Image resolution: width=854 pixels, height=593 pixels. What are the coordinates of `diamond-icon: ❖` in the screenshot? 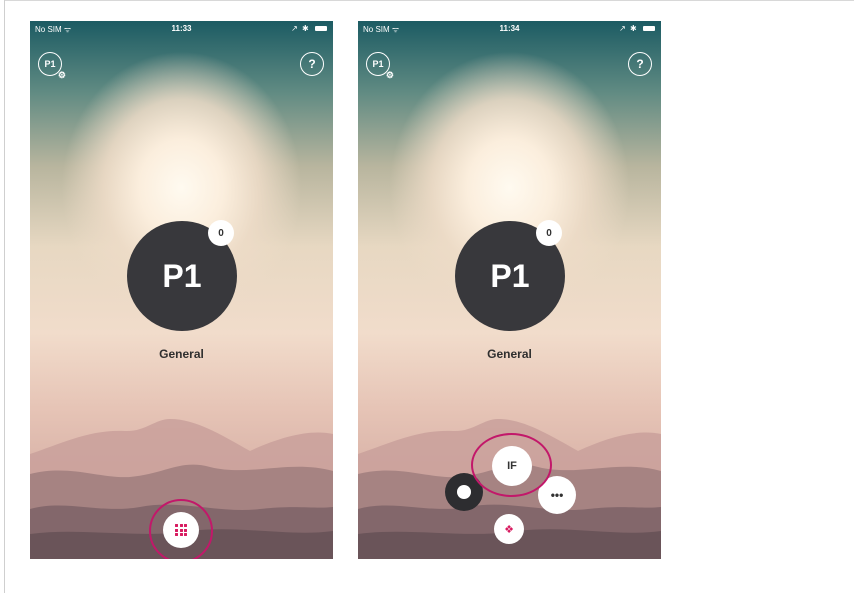 It's located at (509, 529).